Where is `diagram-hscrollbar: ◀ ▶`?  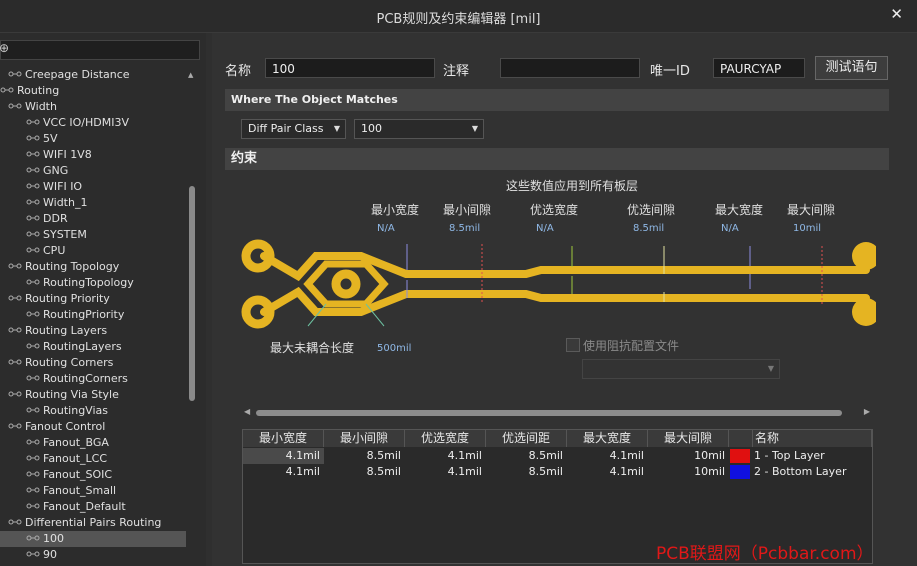 diagram-hscrollbar: ◀ ▶ is located at coordinates (557, 413).